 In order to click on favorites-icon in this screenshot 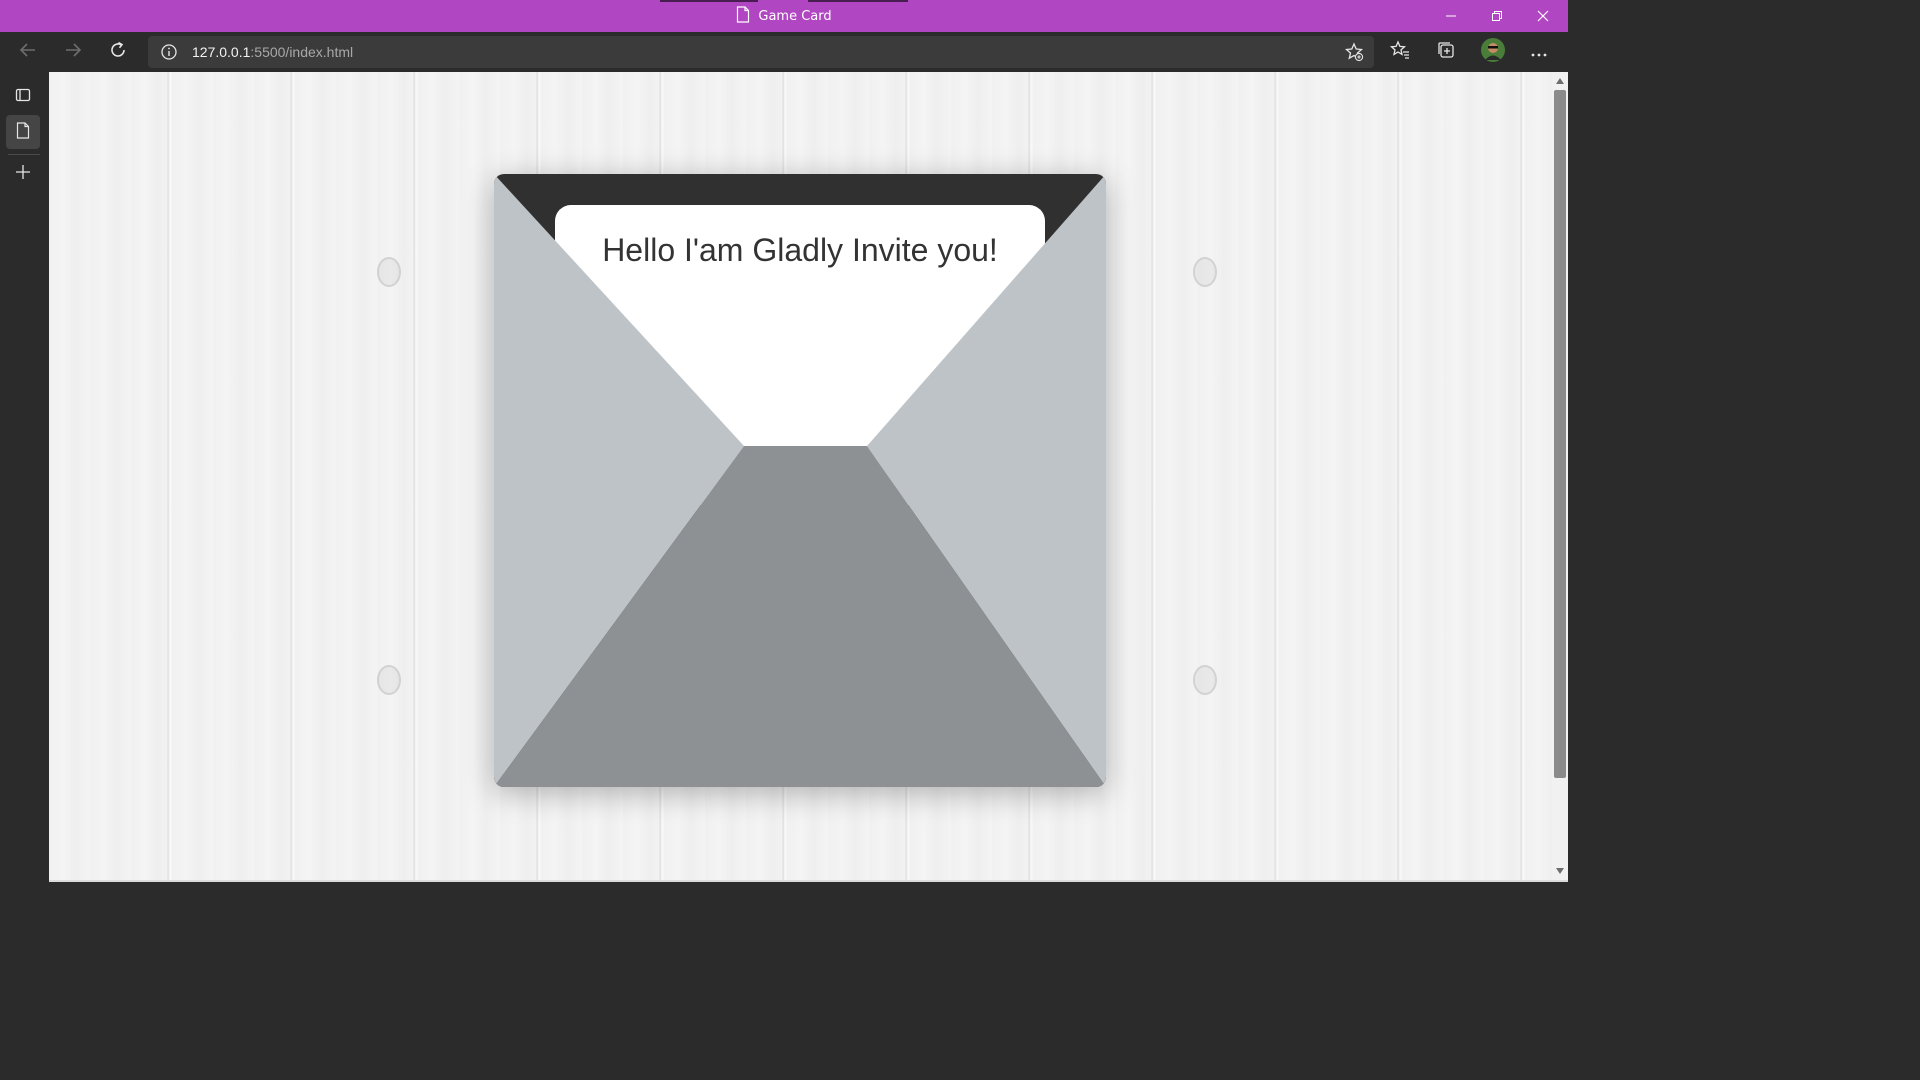, I will do `click(1399, 52)`.